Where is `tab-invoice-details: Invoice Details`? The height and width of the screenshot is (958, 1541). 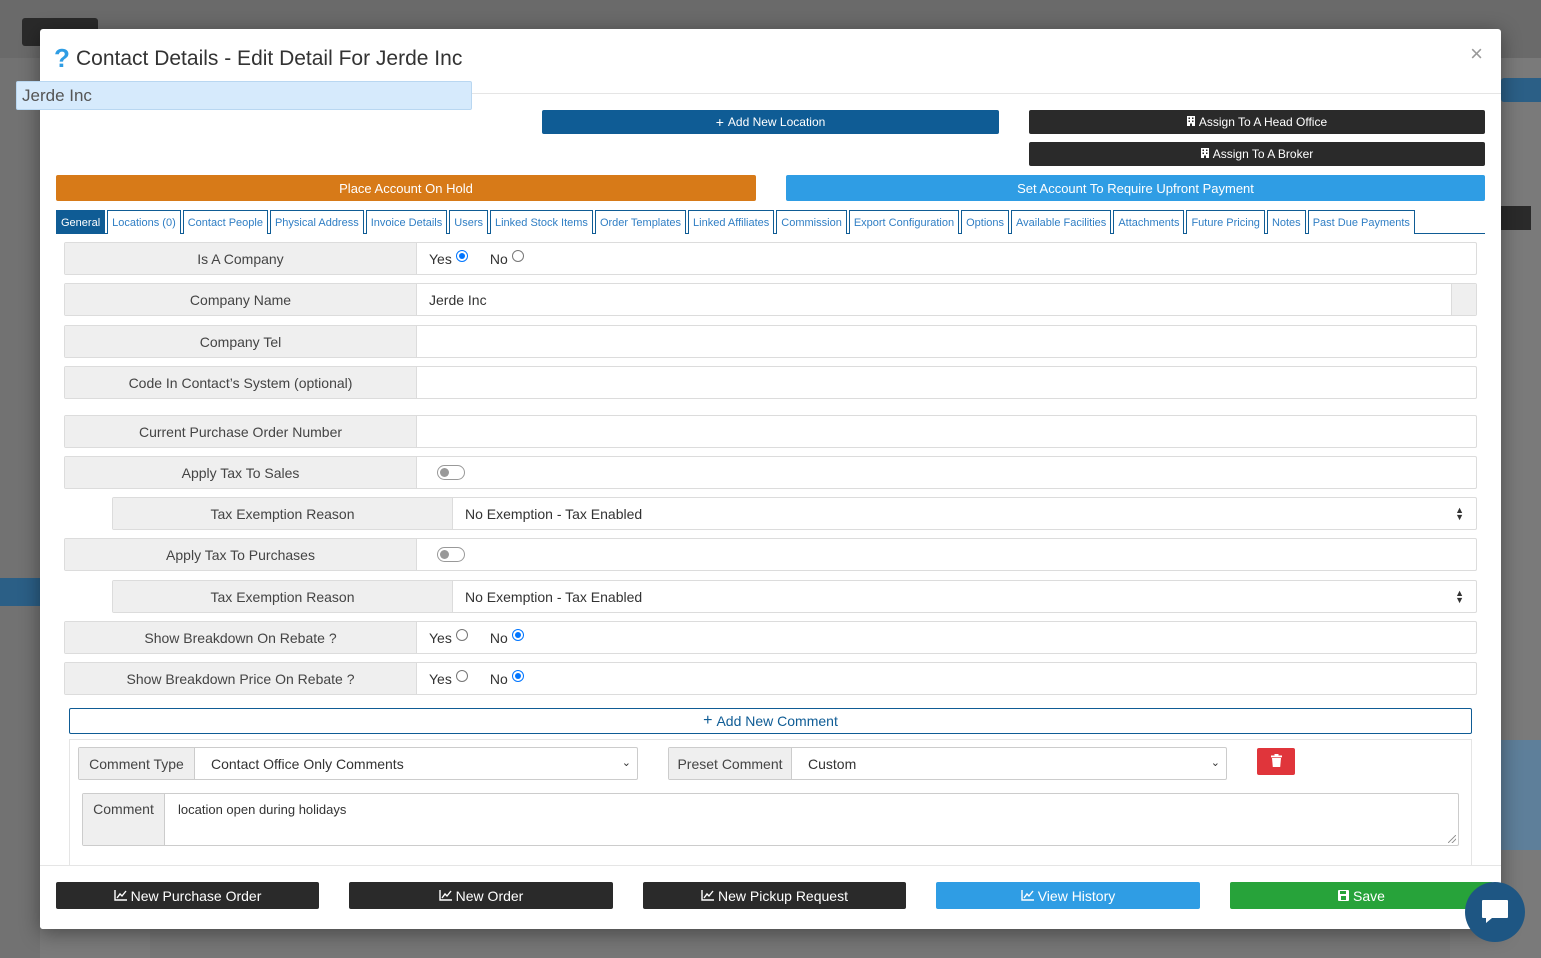
tab-invoice-details: Invoice Details is located at coordinates (406, 222).